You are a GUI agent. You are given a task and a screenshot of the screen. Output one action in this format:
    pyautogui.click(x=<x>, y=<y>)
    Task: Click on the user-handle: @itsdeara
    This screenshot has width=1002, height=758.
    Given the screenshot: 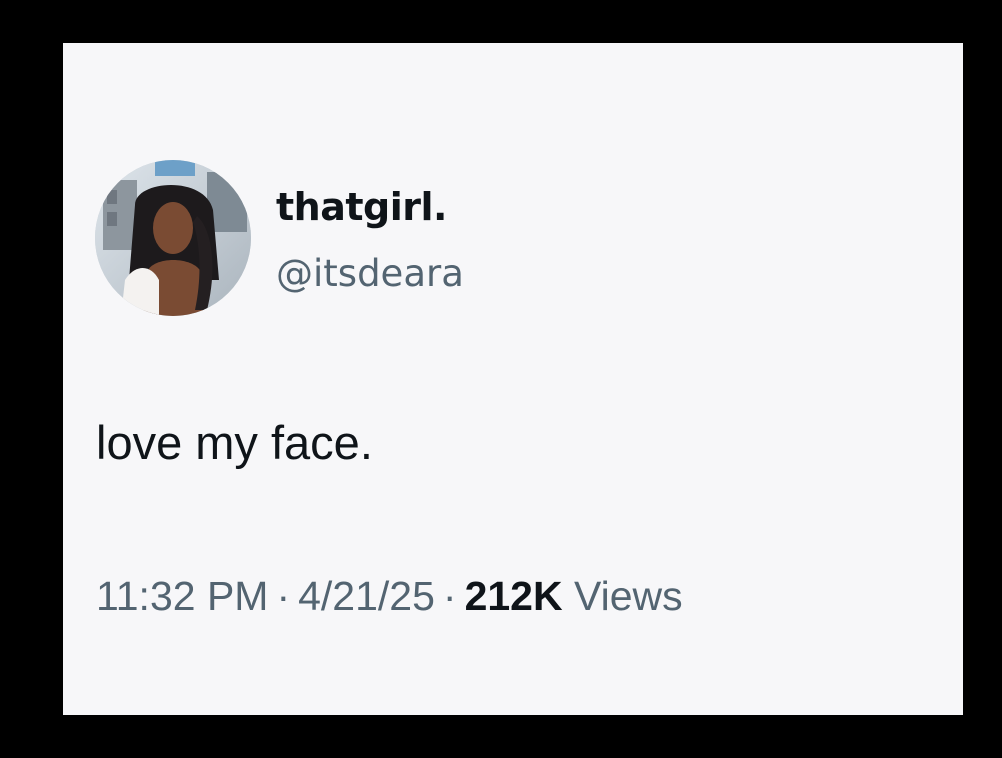 What is the action you would take?
    pyautogui.click(x=370, y=274)
    